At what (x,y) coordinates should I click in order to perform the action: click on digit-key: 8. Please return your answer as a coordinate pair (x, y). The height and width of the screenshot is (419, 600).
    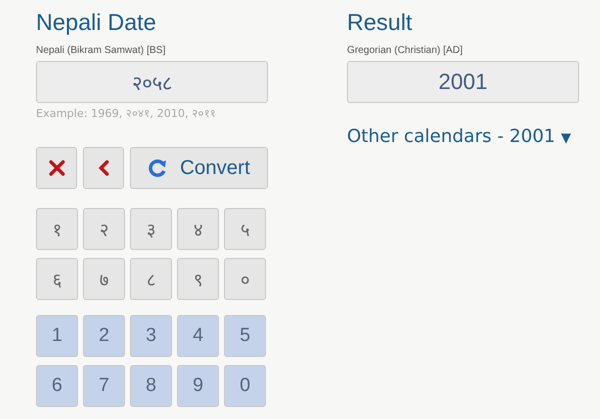
    Looking at the image, I should click on (151, 386).